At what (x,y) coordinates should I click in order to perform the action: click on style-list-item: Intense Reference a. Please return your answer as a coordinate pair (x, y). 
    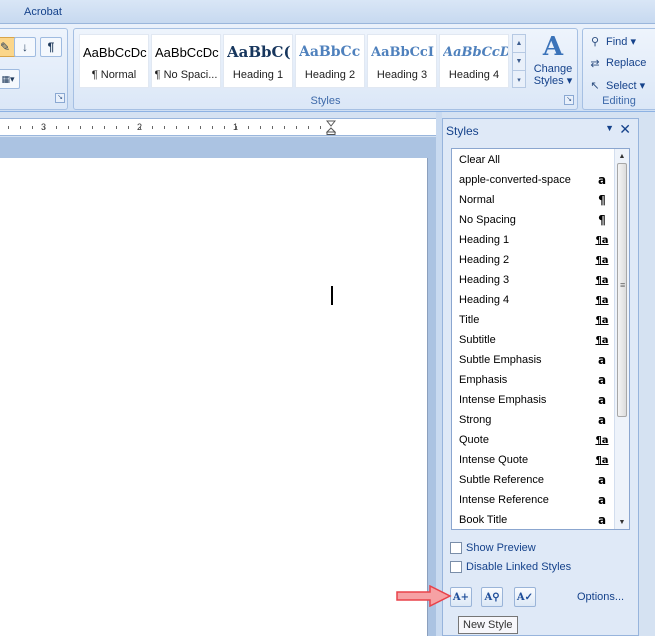
    Looking at the image, I should click on (533, 500).